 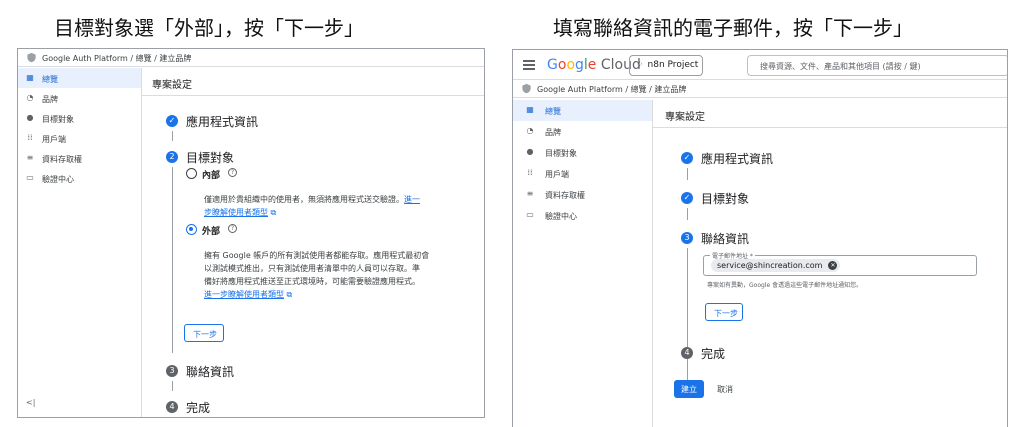 What do you see at coordinates (211, 176) in the screenshot?
I see `radio-label: 內部` at bounding box center [211, 176].